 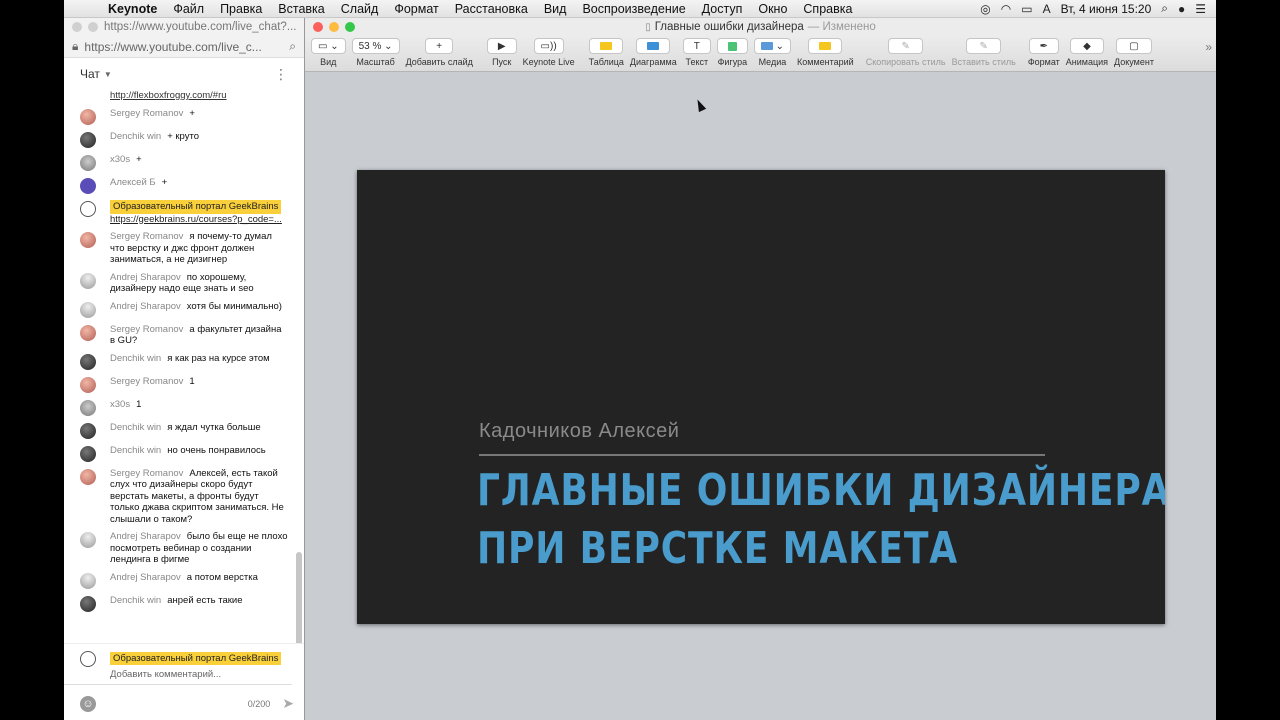 I want to click on toolbar-keynote-live: ▭)) Keynote Live, so click(x=549, y=52).